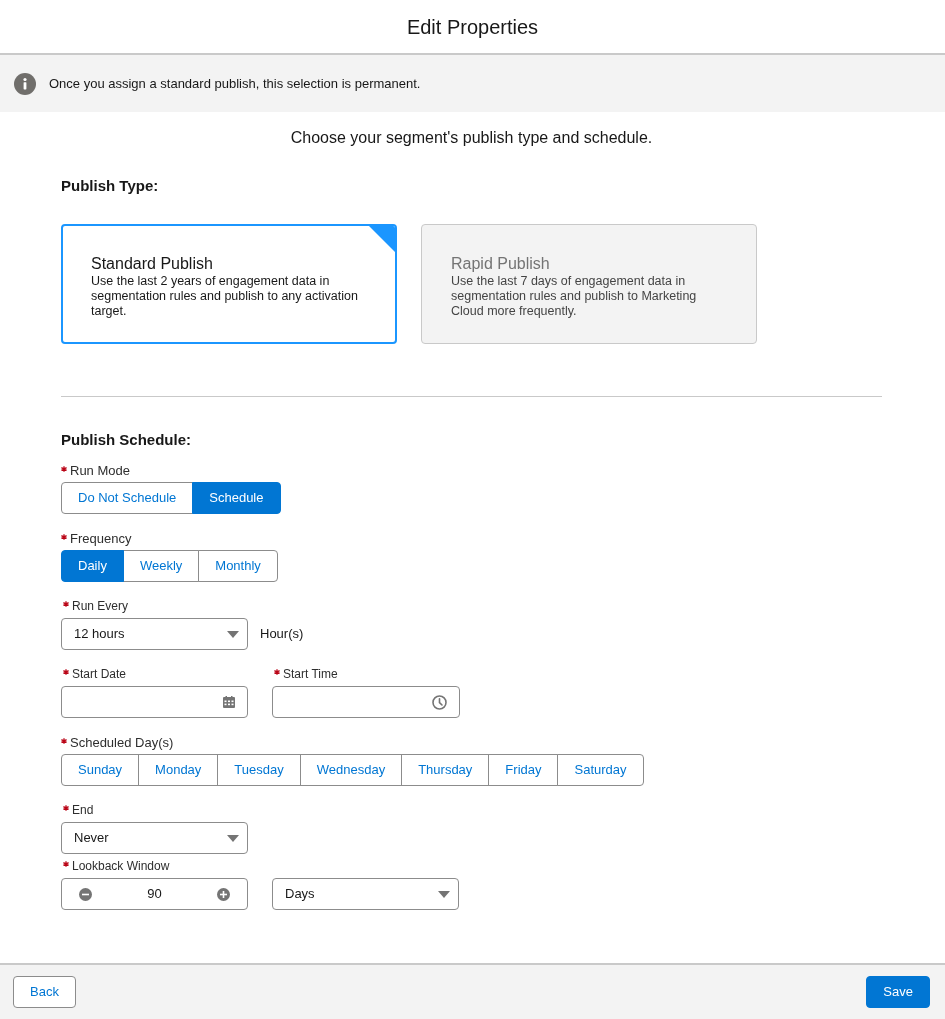 This screenshot has height=1019, width=945. Describe the element at coordinates (25, 83) in the screenshot. I see `info-icon` at that location.